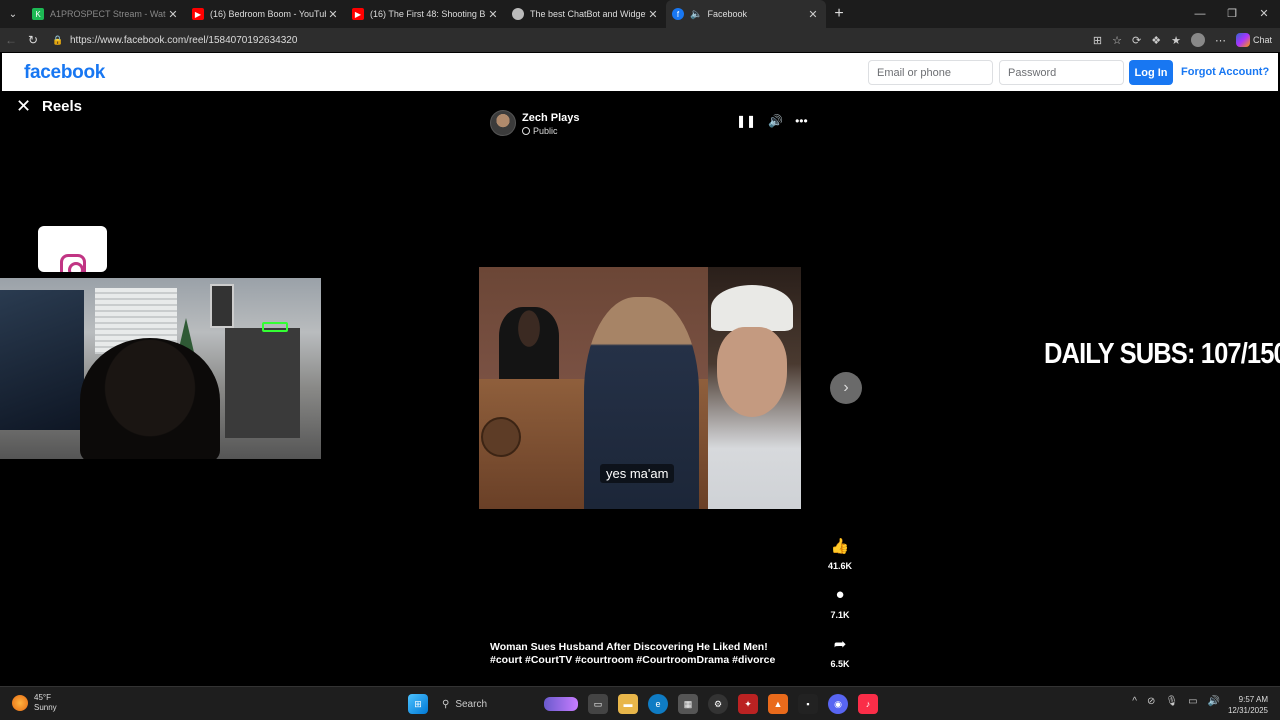 The image size is (1280, 720). What do you see at coordinates (222, 306) in the screenshot?
I see `webcam-wall-frame` at bounding box center [222, 306].